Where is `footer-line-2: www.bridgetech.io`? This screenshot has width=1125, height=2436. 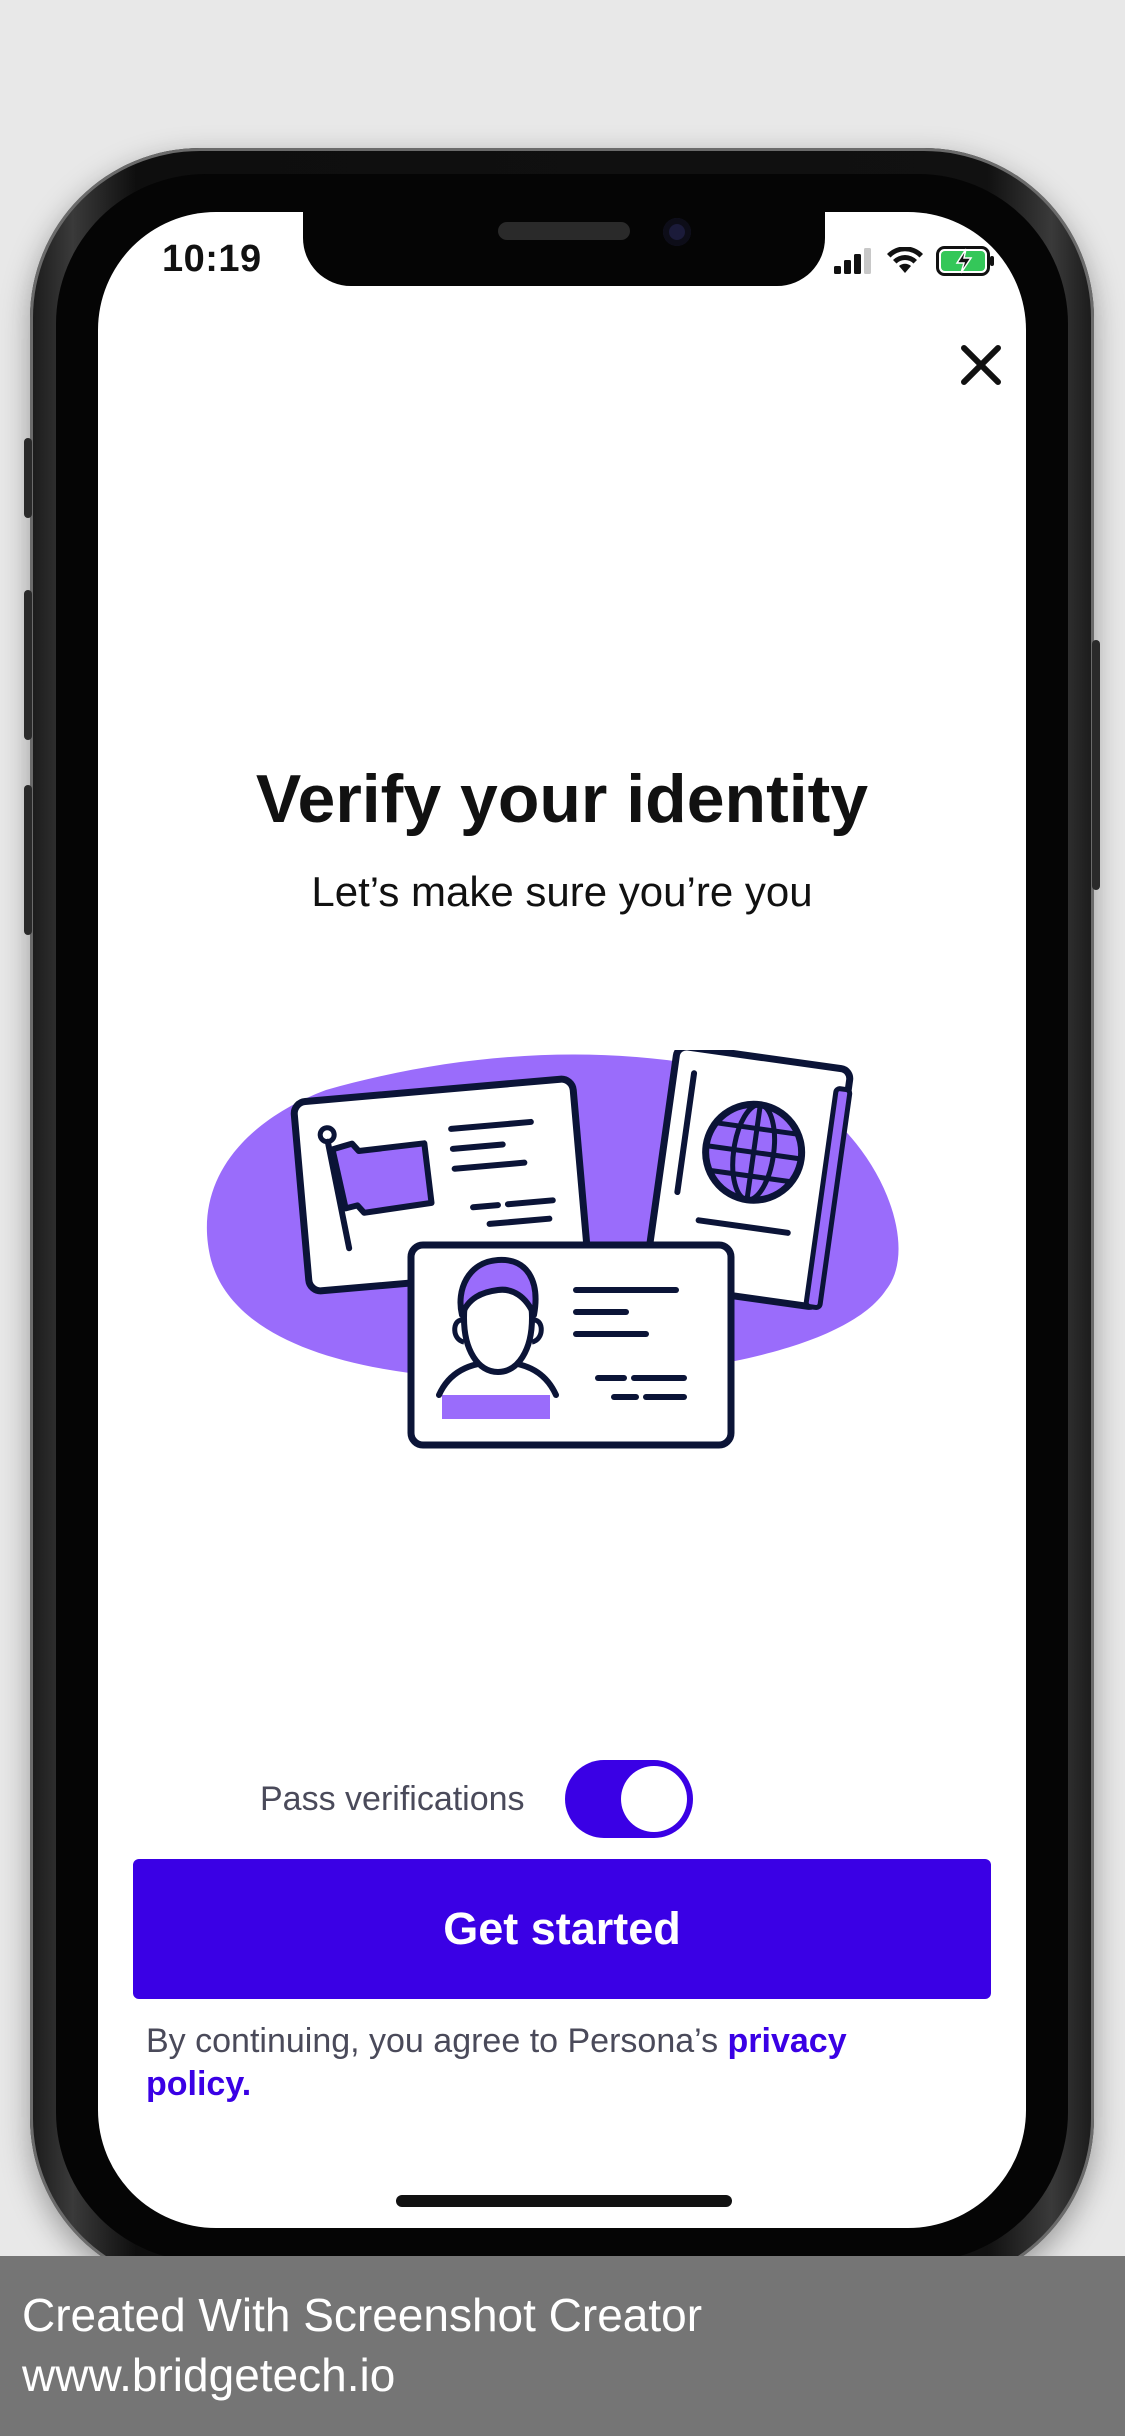
footer-line-2: www.bridgetech.io is located at coordinates (209, 2375).